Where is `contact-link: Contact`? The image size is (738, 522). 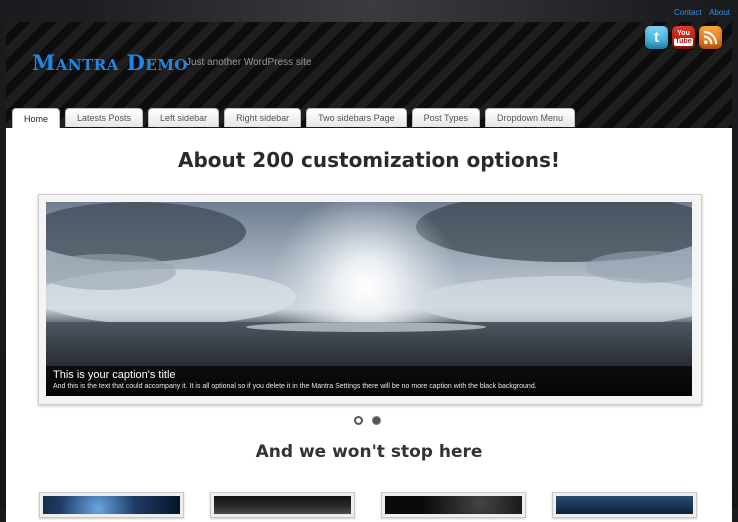
contact-link: Contact is located at coordinates (688, 12).